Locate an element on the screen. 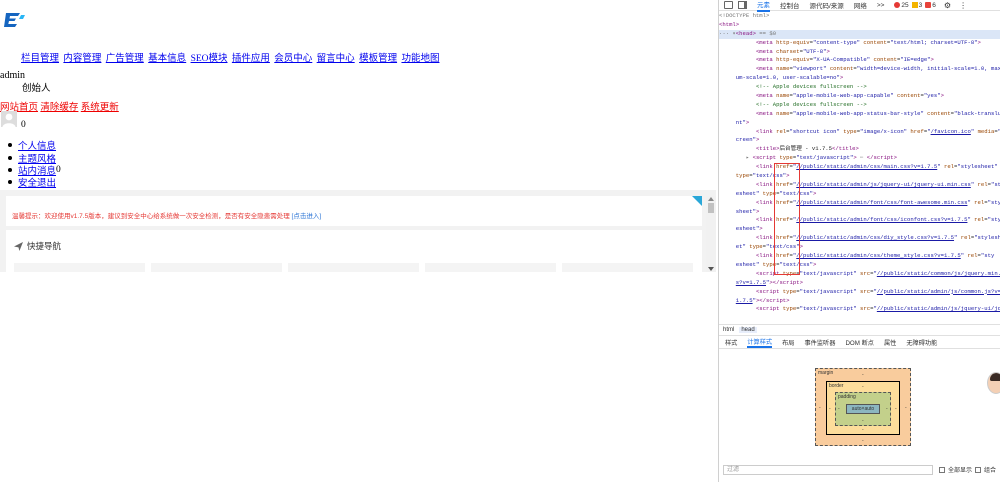  crumb-head: head is located at coordinates (748, 329).